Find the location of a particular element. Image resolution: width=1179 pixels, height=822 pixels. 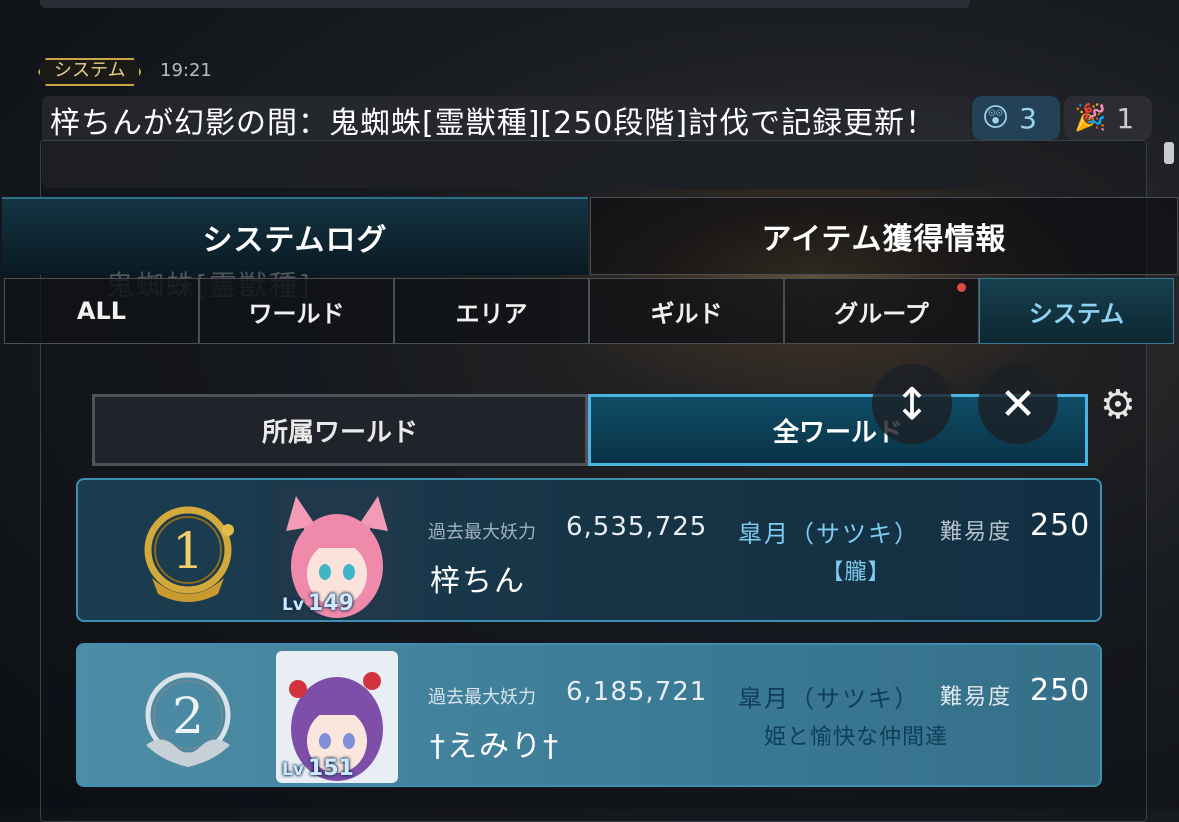

own-world-button: 所属ワールド is located at coordinates (340, 430).